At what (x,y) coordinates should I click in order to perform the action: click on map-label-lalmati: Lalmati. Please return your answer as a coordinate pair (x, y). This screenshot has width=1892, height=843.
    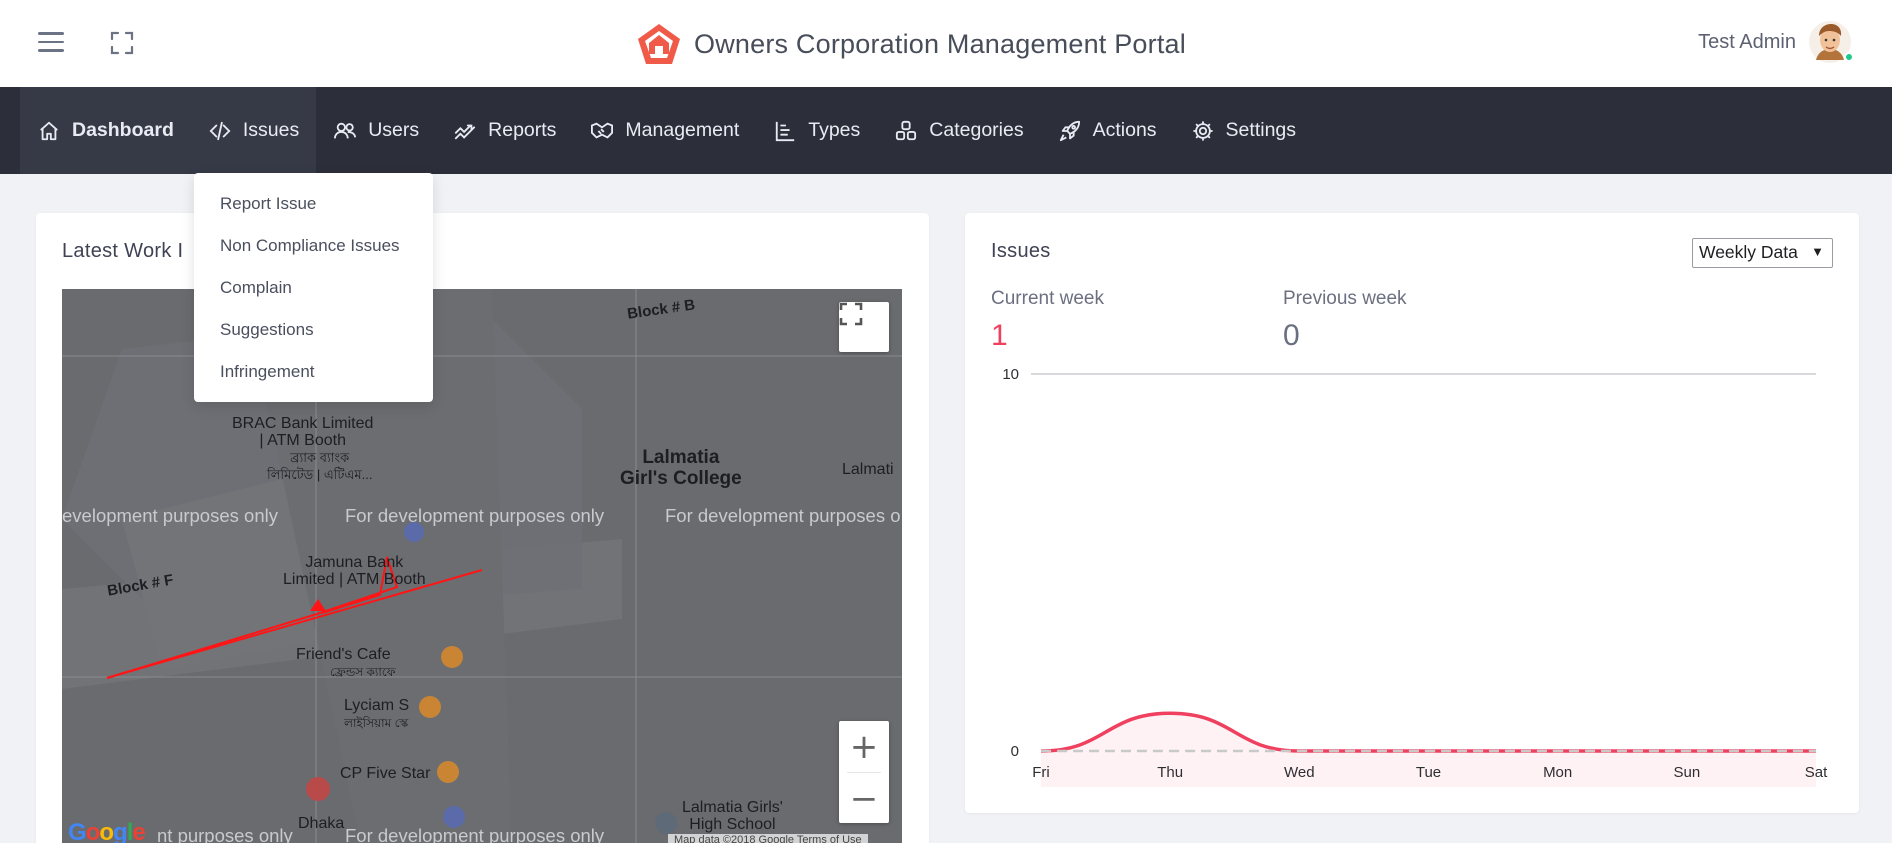
    Looking at the image, I should click on (868, 469).